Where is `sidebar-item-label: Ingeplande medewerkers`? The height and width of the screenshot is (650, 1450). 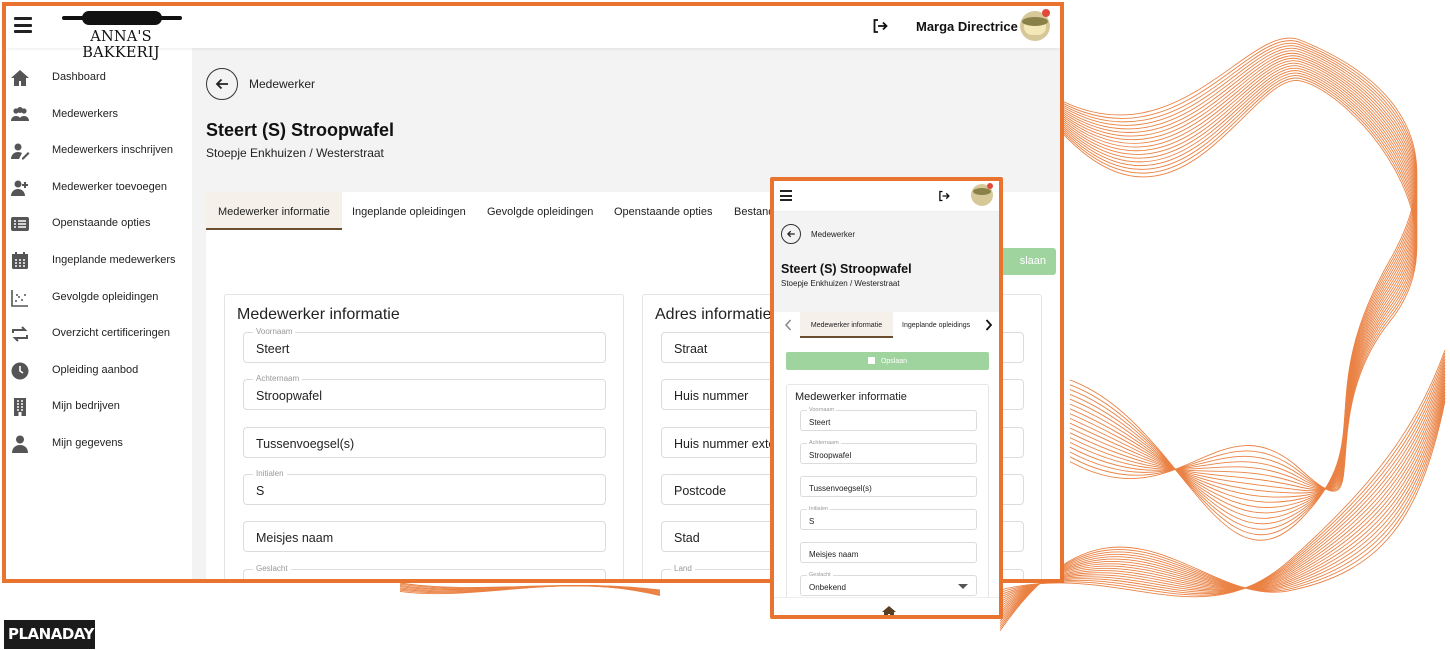 sidebar-item-label: Ingeplande medewerkers is located at coordinates (114, 260).